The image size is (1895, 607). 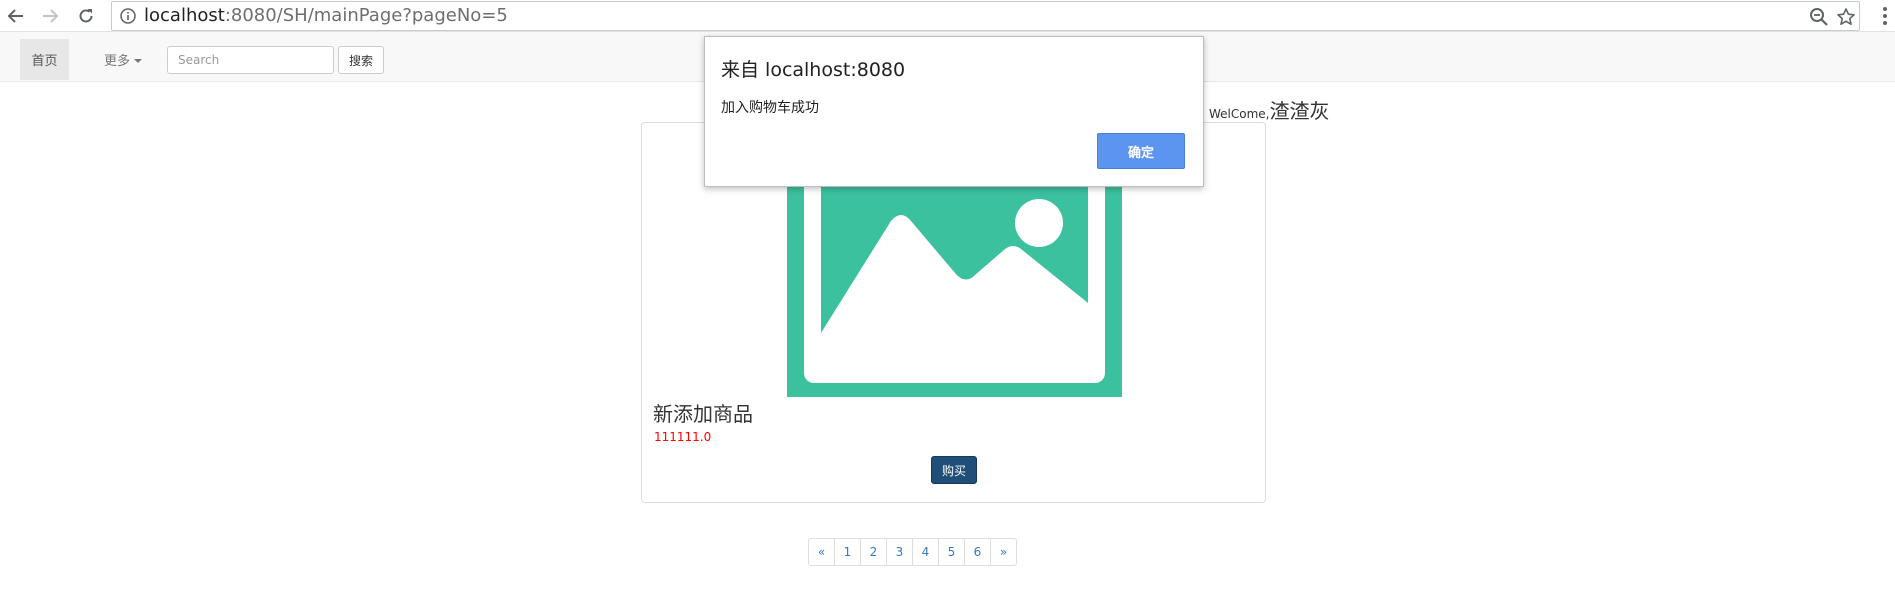 I want to click on bookmark-star-icon, so click(x=1846, y=17).